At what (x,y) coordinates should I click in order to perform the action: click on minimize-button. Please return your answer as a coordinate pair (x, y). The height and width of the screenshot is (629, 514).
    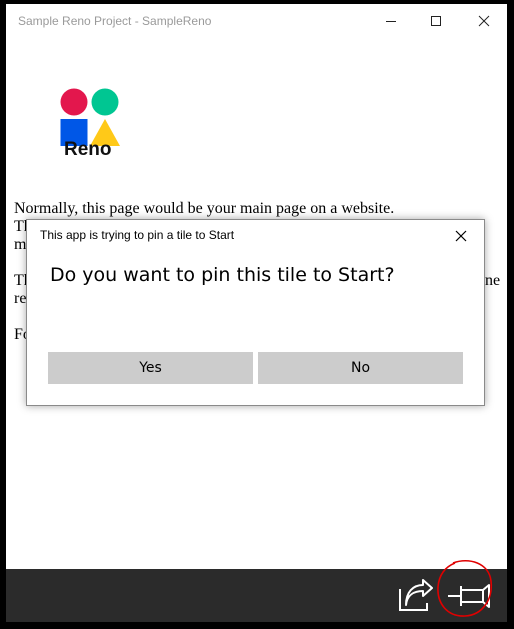
    Looking at the image, I should click on (391, 21).